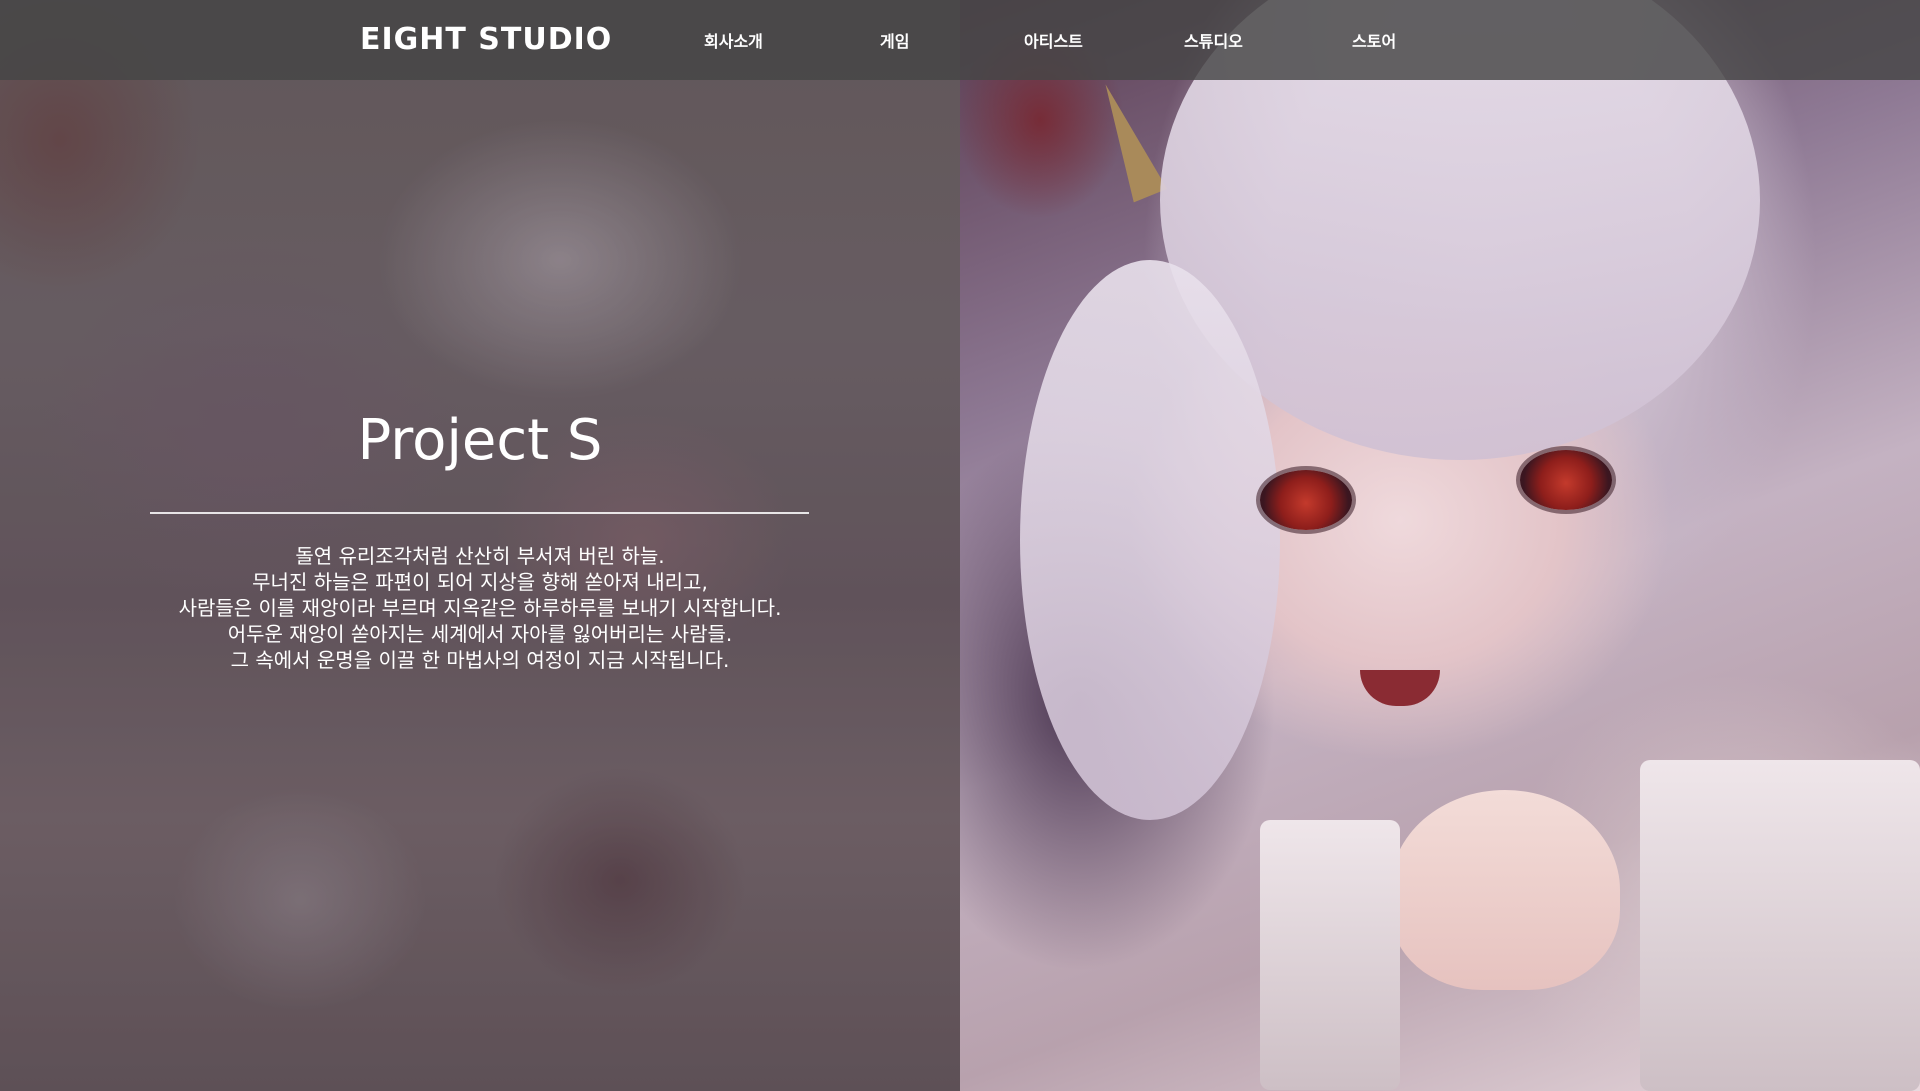 The height and width of the screenshot is (1091, 1920). What do you see at coordinates (480, 634) in the screenshot?
I see `hero-description-line: 어두운 재앙이 쏟아지는 세계에서 자아를 잃어버리는 사람들.` at bounding box center [480, 634].